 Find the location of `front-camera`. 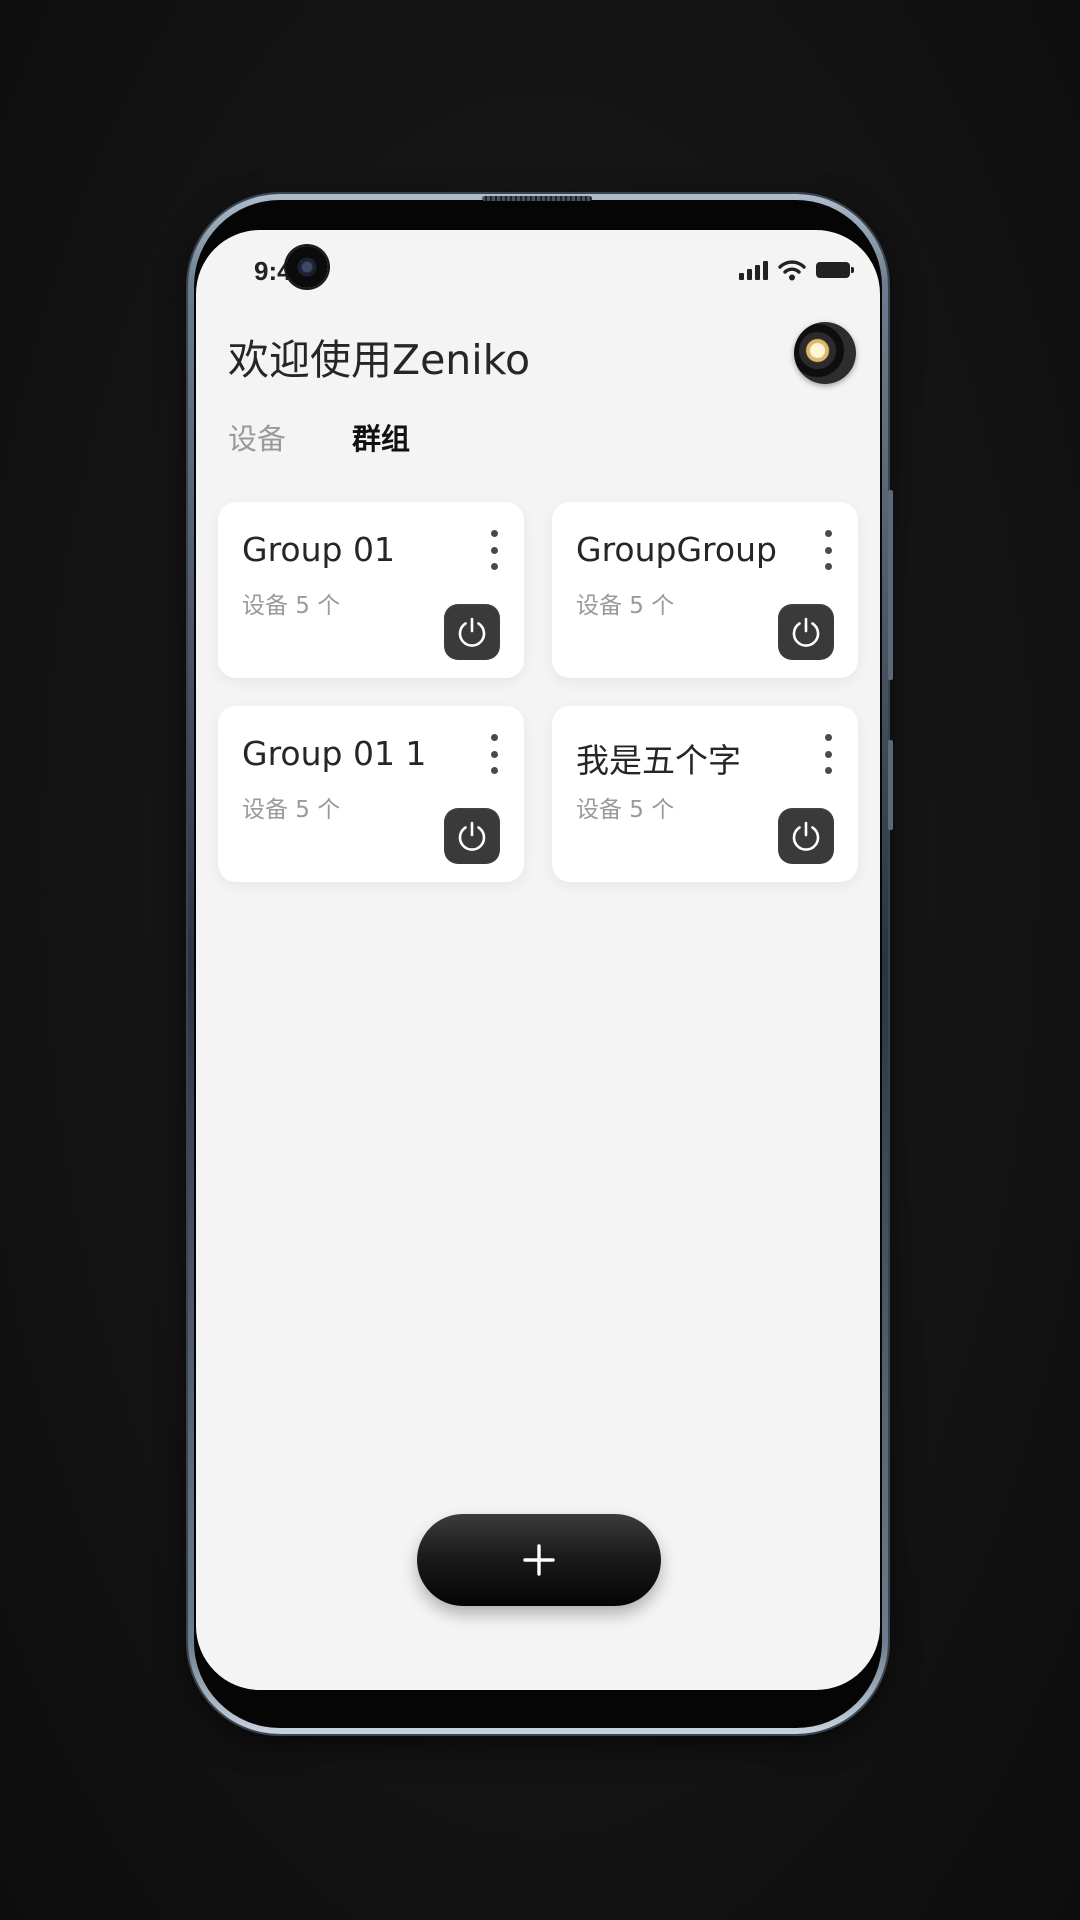

front-camera is located at coordinates (307, 267).